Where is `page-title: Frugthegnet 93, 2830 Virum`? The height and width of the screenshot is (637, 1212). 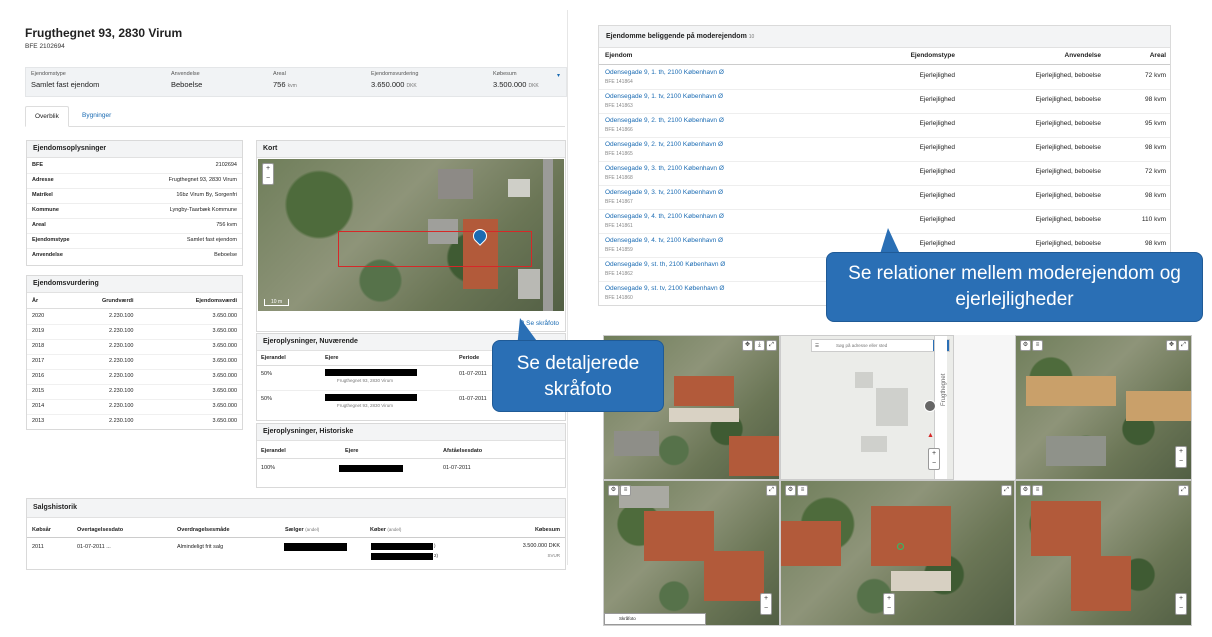 page-title: Frugthegnet 93, 2830 Virum is located at coordinates (104, 33).